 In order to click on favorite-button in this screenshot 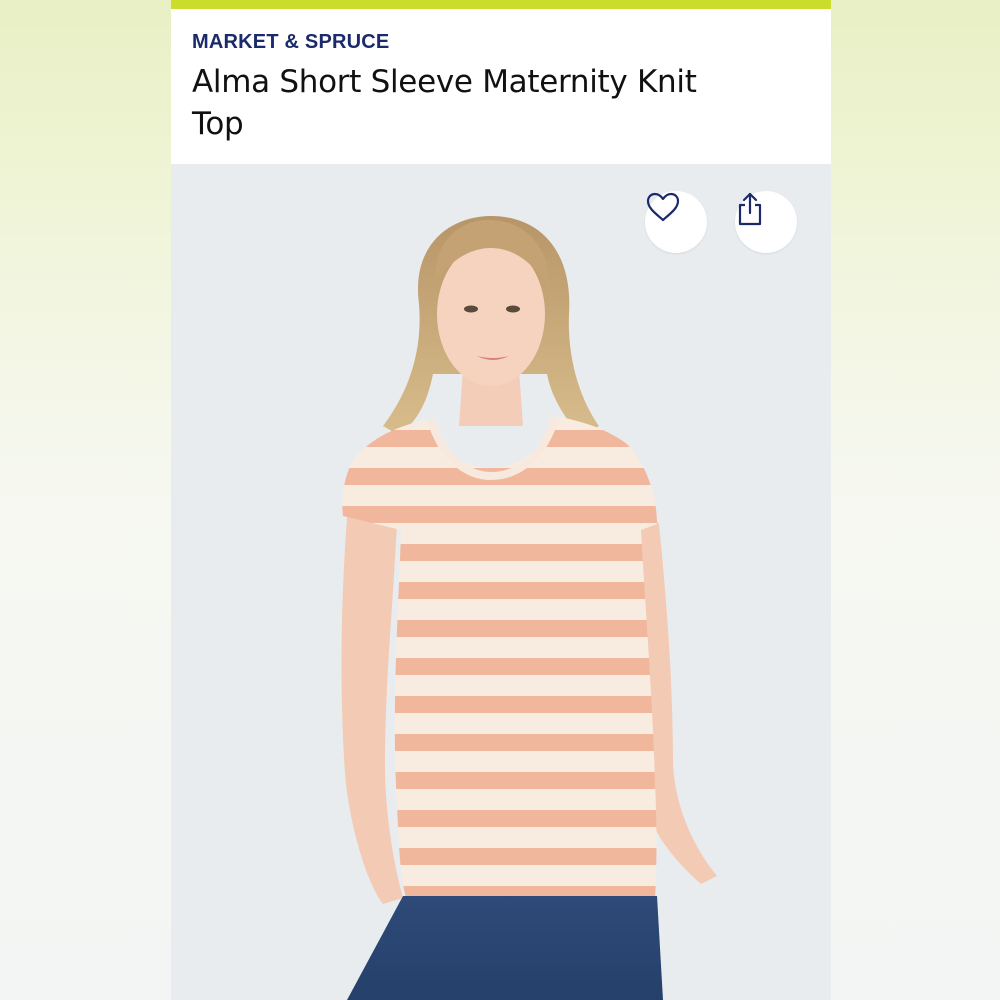, I will do `click(676, 222)`.